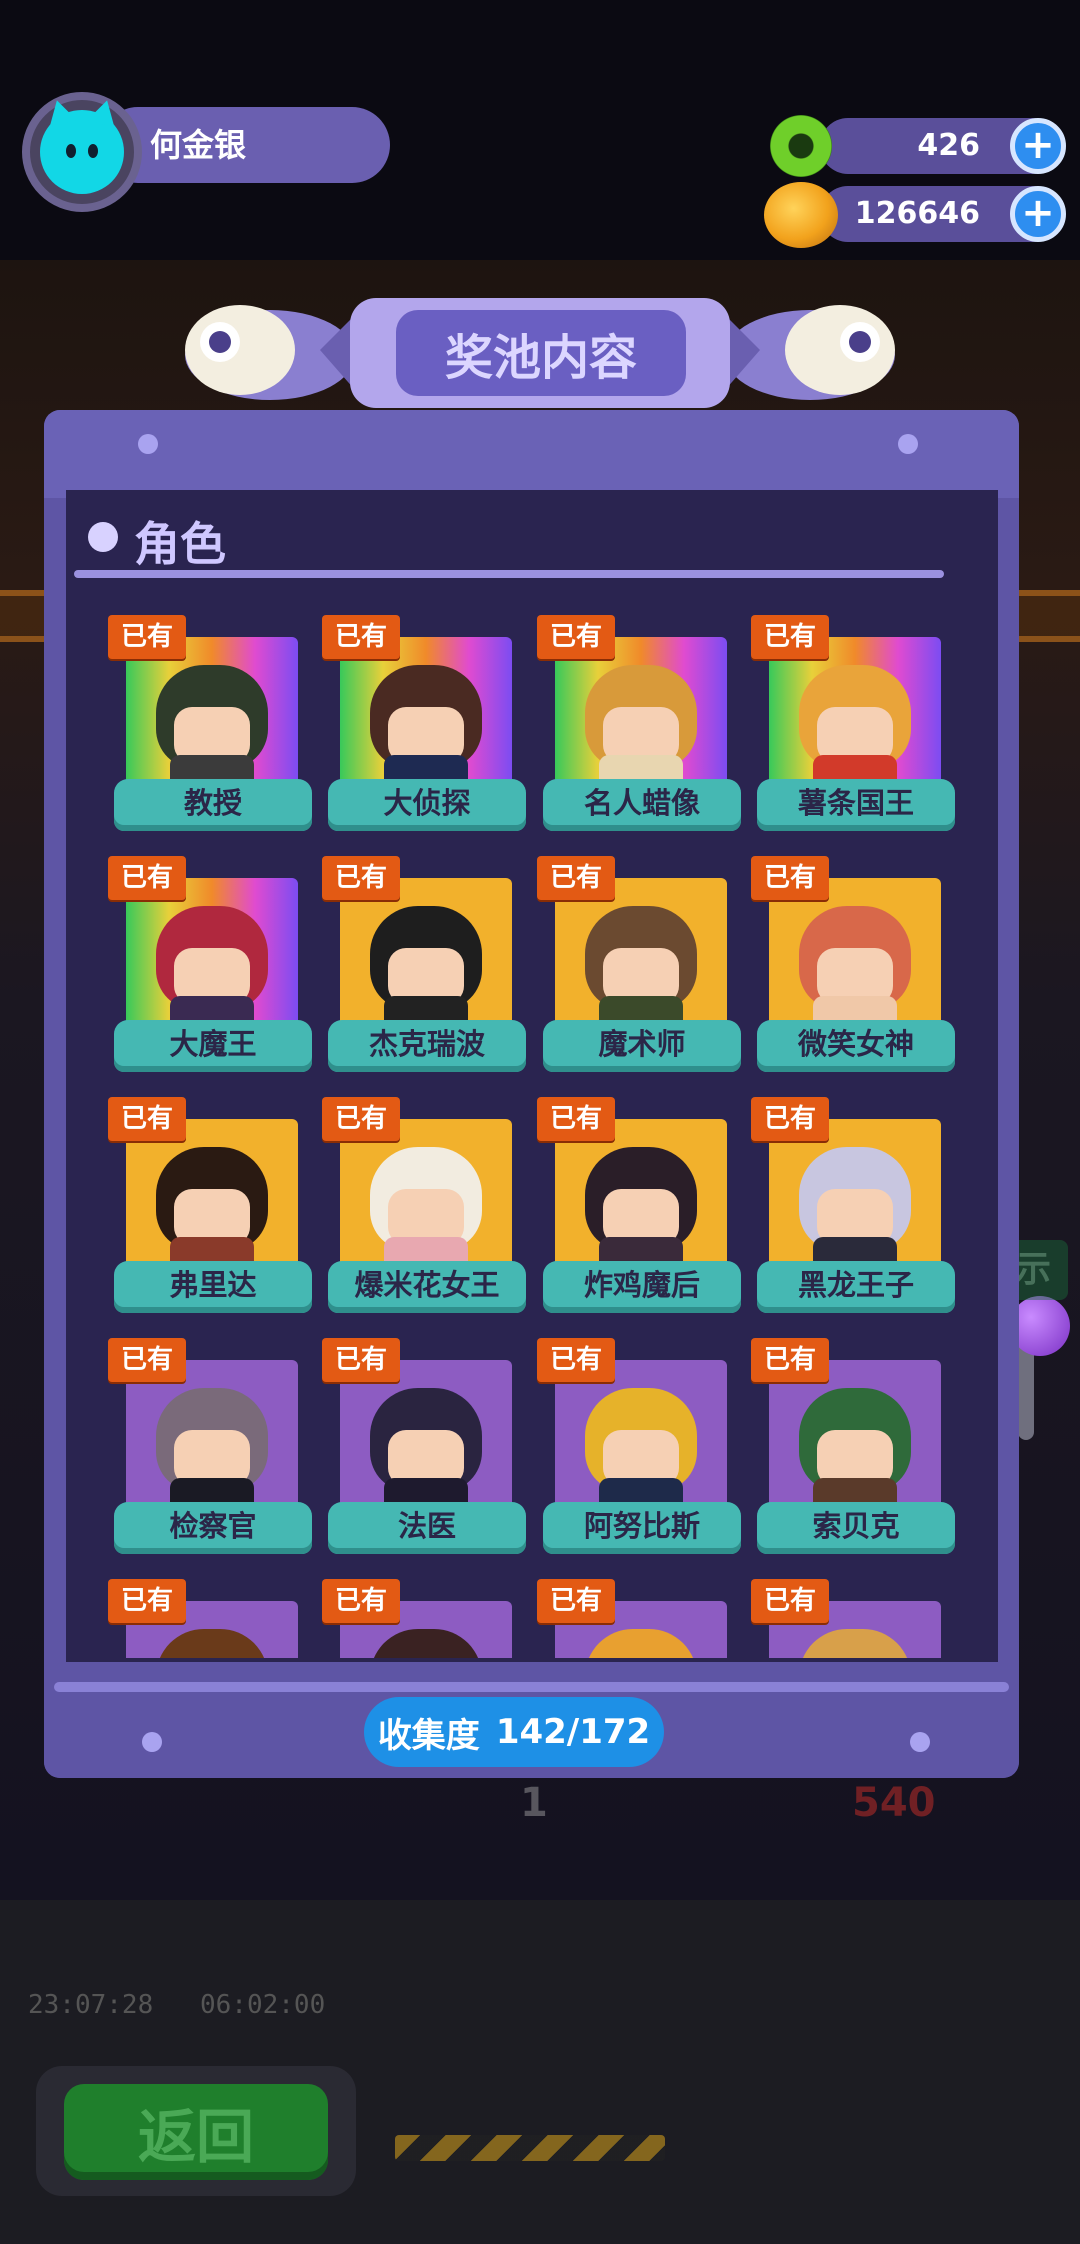 This screenshot has width=1080, height=2244. What do you see at coordinates (573, 1732) in the screenshot?
I see `collection-progress-value: 142/172` at bounding box center [573, 1732].